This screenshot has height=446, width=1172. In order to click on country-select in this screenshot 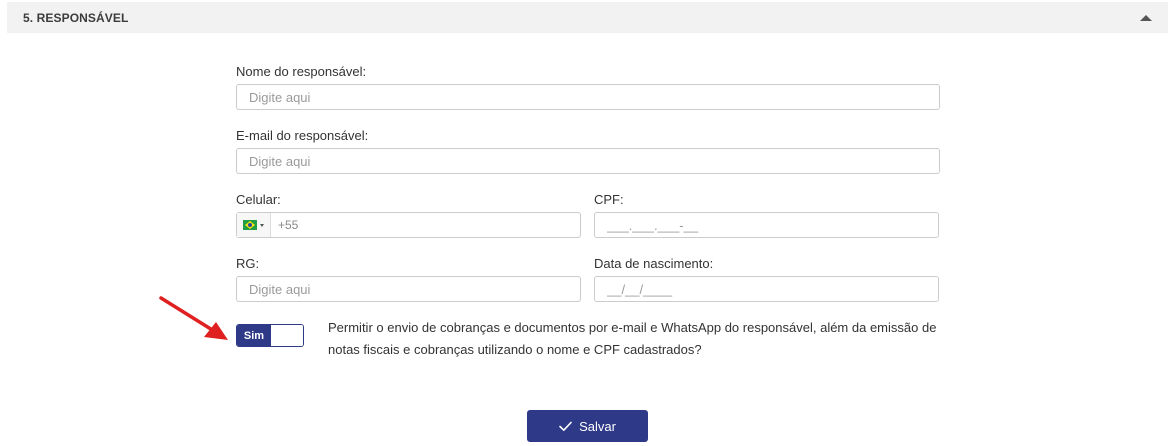, I will do `click(254, 225)`.